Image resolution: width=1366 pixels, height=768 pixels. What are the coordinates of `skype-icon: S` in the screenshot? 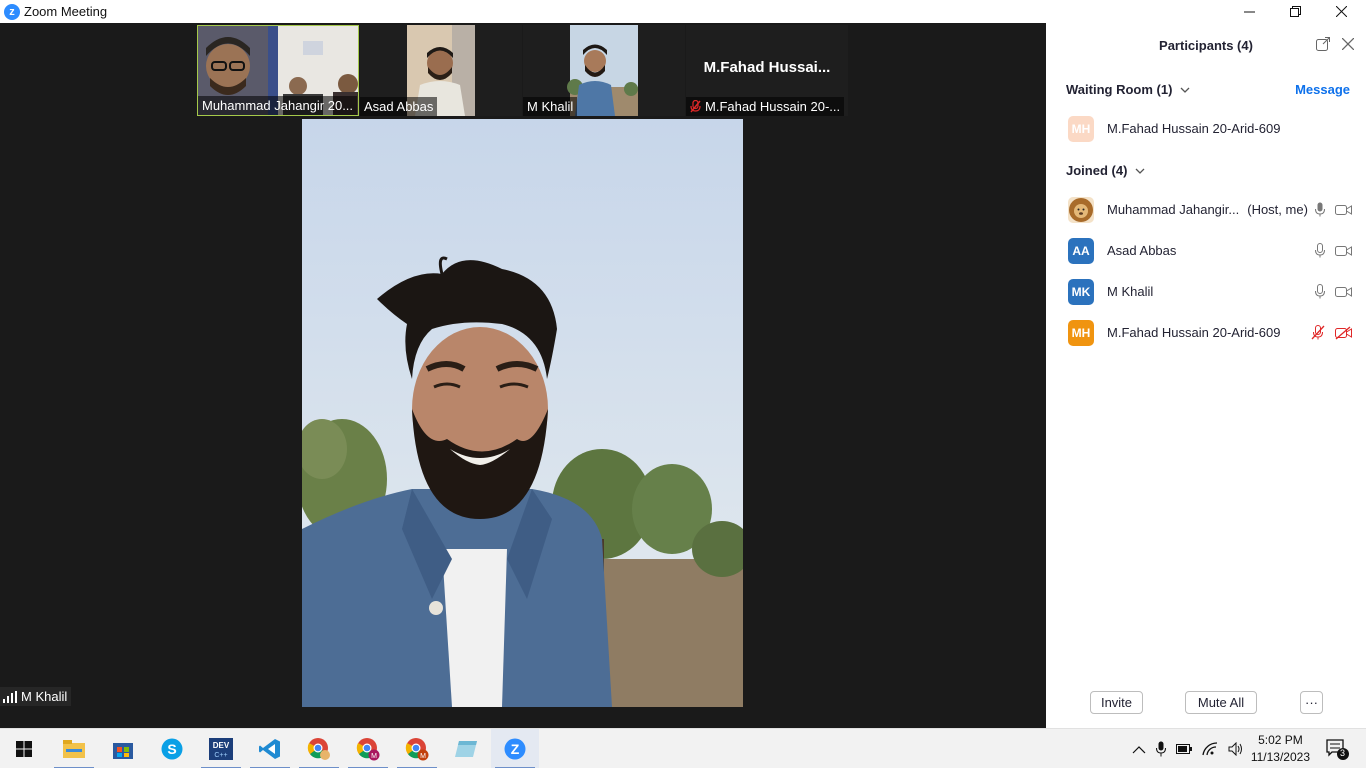 It's located at (172, 749).